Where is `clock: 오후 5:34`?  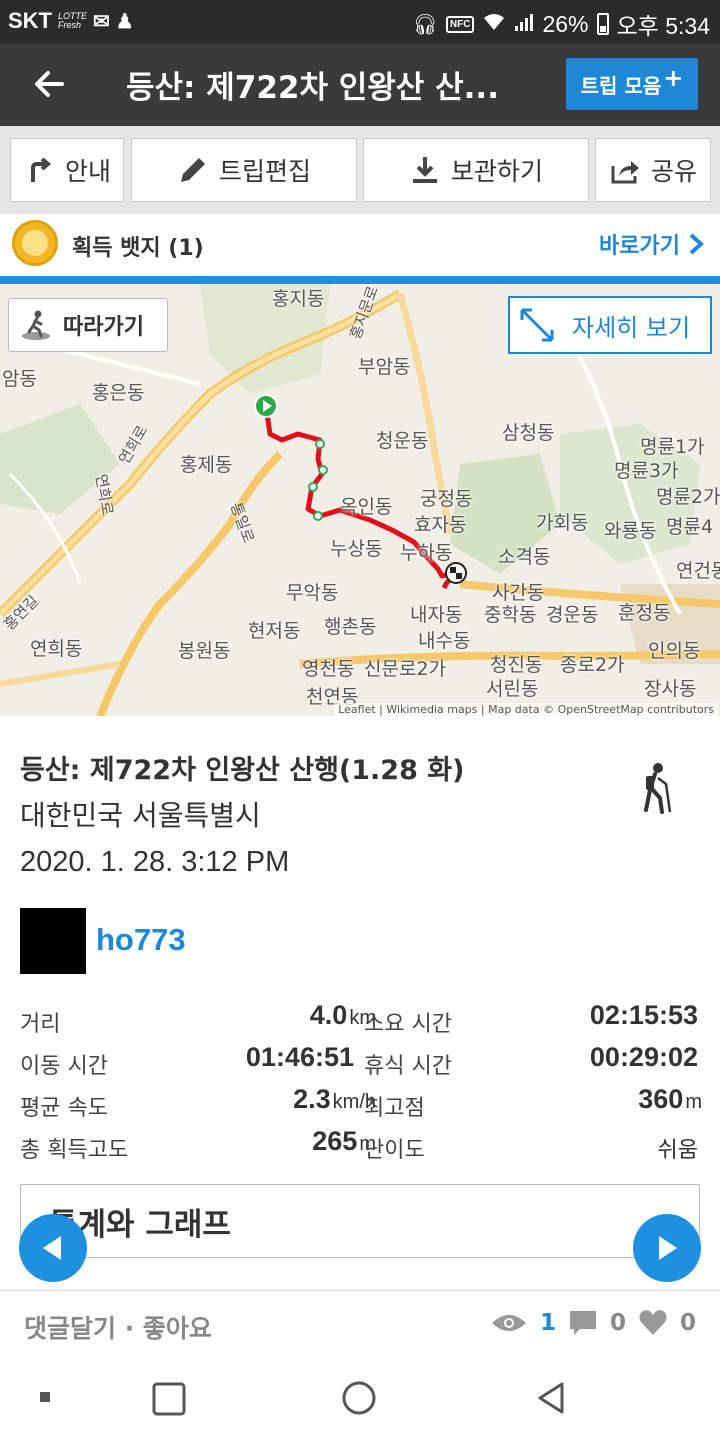 clock: 오후 5:34 is located at coordinates (663, 26).